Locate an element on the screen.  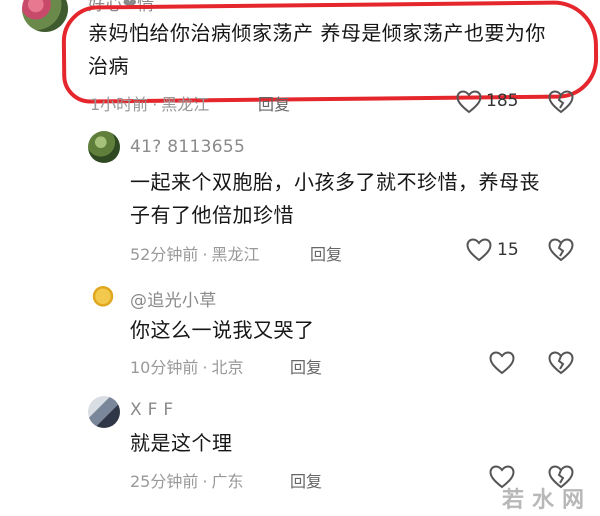
comment-username: @追光小草 is located at coordinates (173, 298).